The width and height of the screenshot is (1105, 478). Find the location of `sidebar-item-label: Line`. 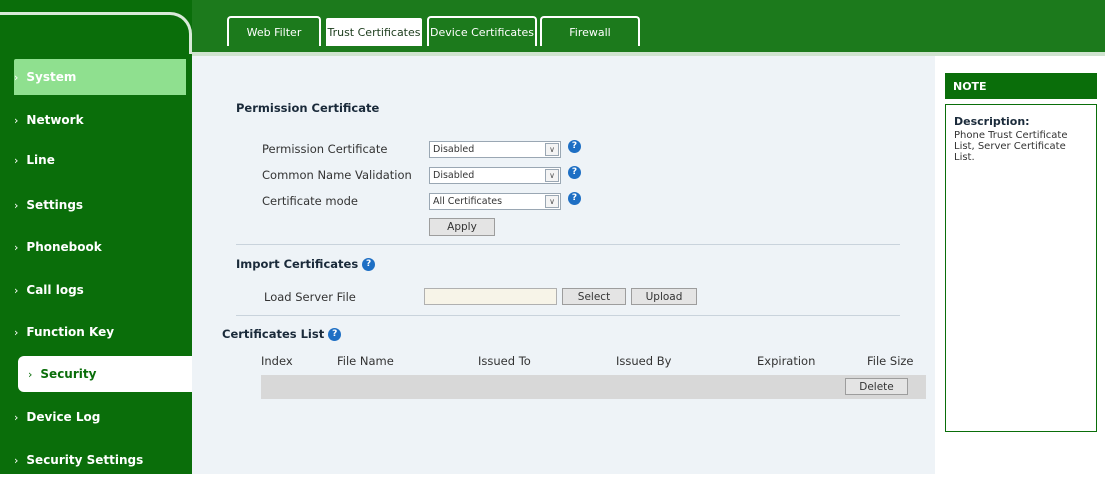

sidebar-item-label: Line is located at coordinates (40, 160).